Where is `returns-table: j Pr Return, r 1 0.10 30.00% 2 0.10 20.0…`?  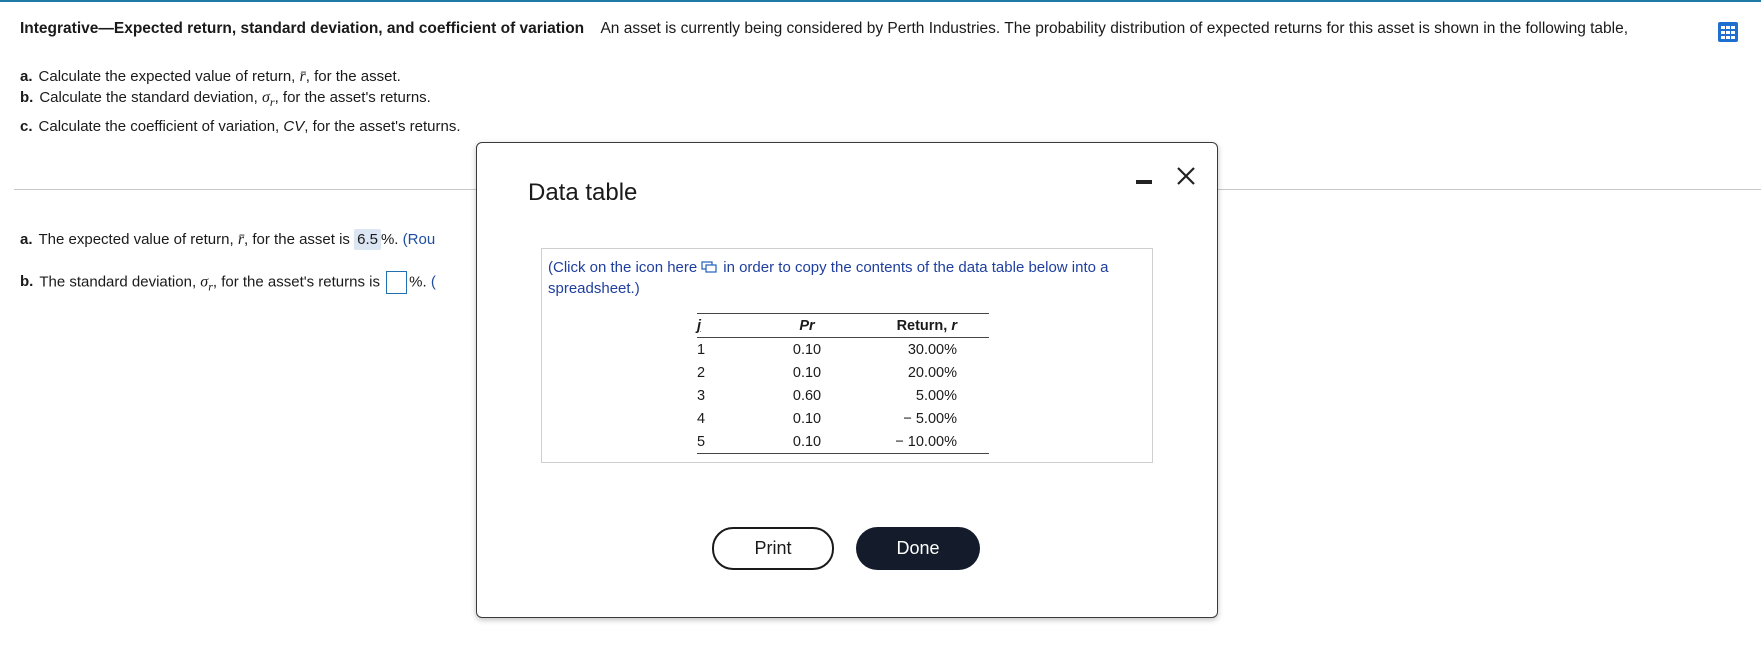 returns-table: j Pr Return, r 1 0.10 30.00% 2 0.10 20.0… is located at coordinates (843, 383).